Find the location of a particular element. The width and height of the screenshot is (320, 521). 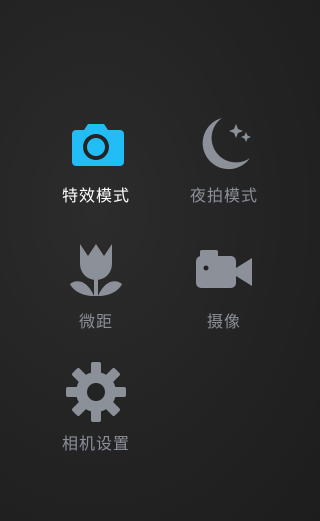

night-mode-button: 夜拍模式 is located at coordinates (224, 162).